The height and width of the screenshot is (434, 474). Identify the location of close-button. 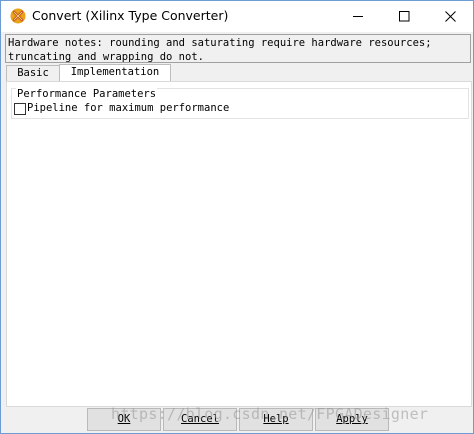
(450, 16).